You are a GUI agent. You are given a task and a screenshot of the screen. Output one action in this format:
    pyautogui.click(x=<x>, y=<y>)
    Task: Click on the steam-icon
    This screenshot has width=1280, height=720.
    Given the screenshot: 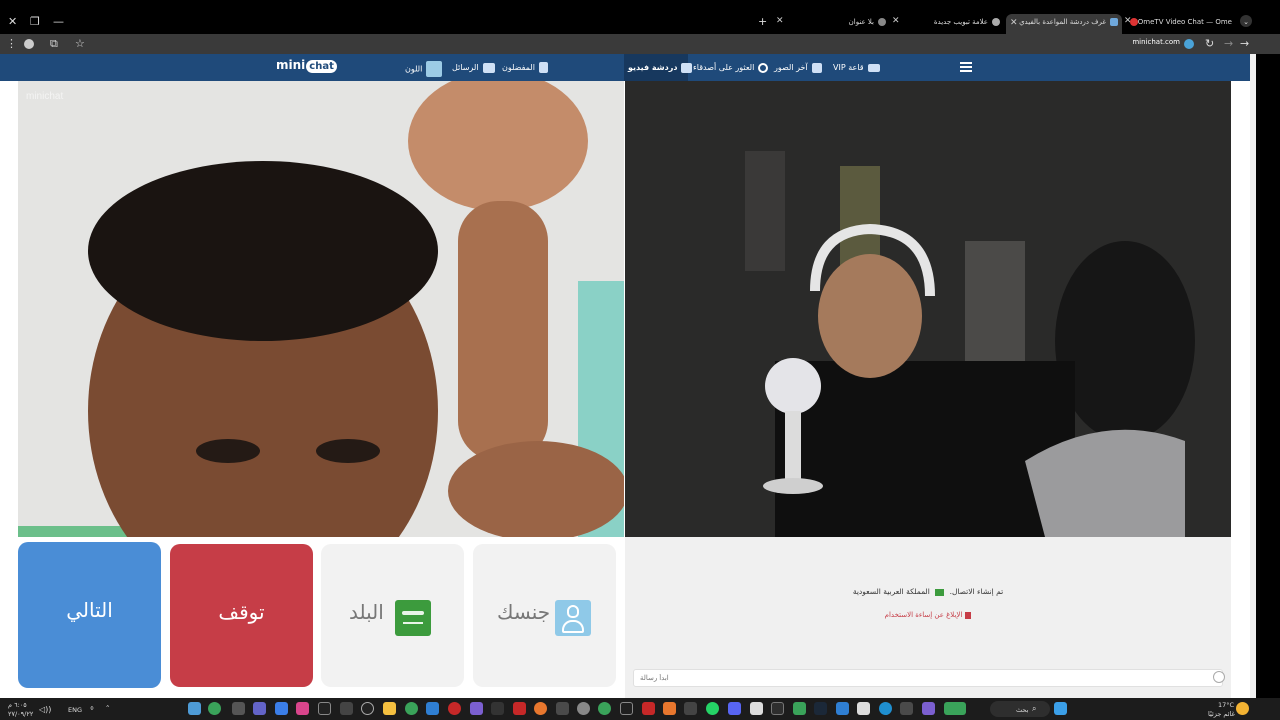 What is the action you would take?
    pyautogui.click(x=820, y=708)
    